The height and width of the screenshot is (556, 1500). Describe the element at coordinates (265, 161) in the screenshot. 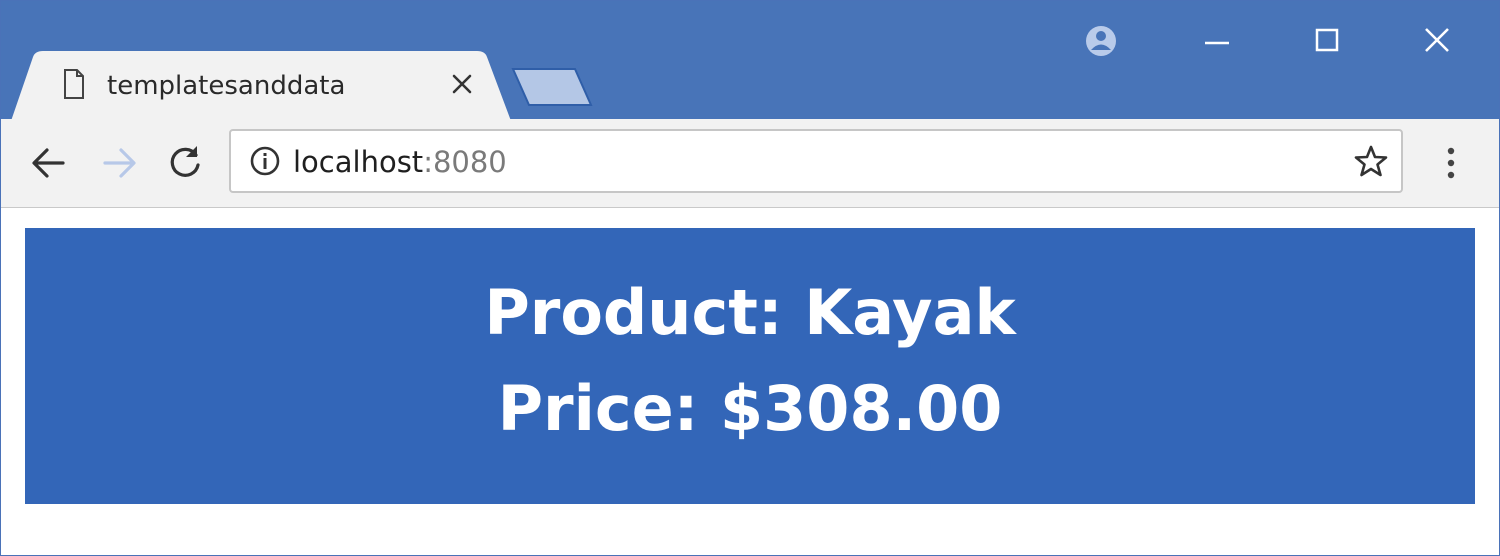

I see `info-icon` at that location.